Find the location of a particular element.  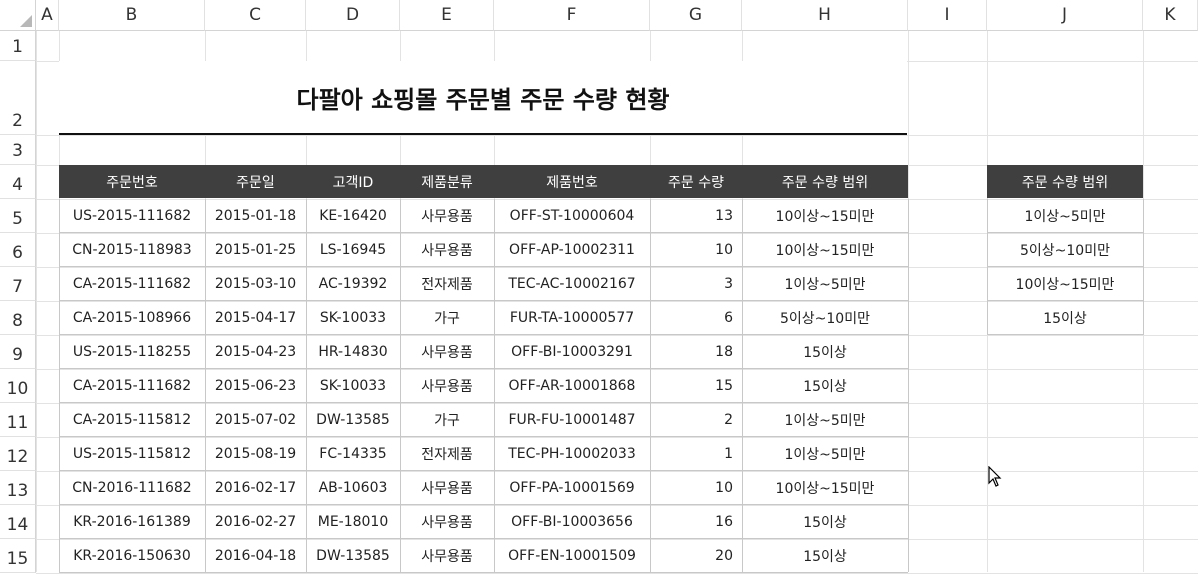

table-header-cell: 주문번호 is located at coordinates (132, 181).